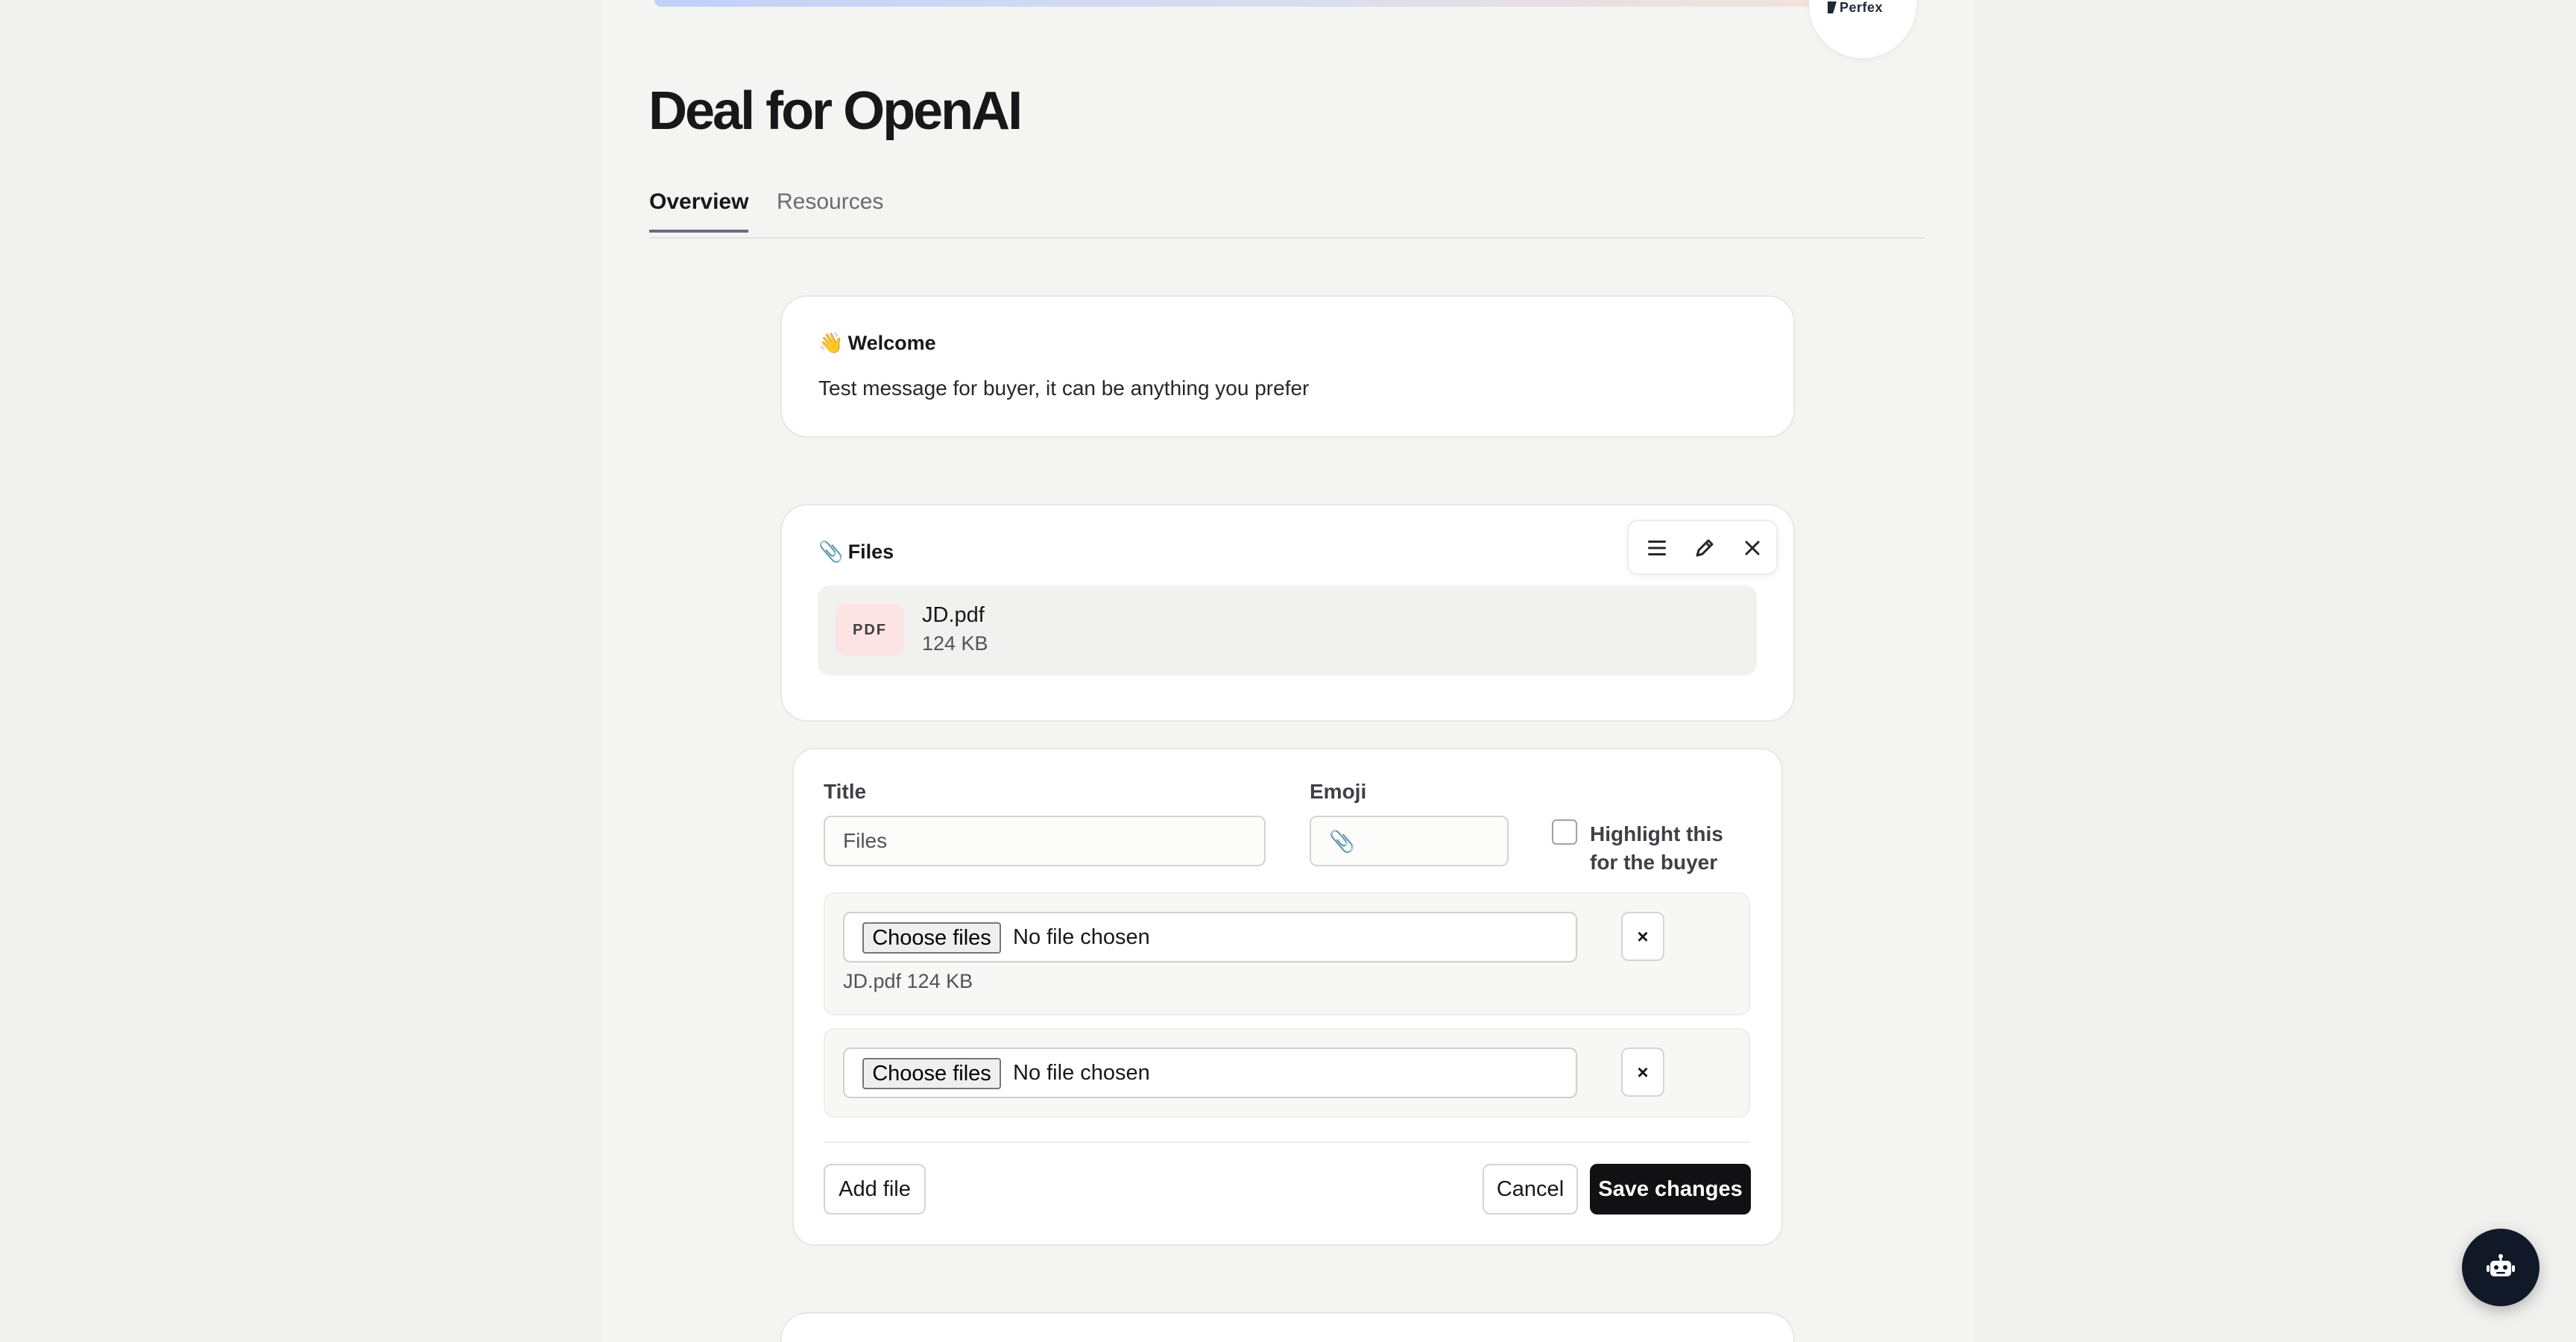 This screenshot has width=2576, height=1342. Describe the element at coordinates (955, 643) in the screenshot. I see `file-size: 124 KB` at that location.